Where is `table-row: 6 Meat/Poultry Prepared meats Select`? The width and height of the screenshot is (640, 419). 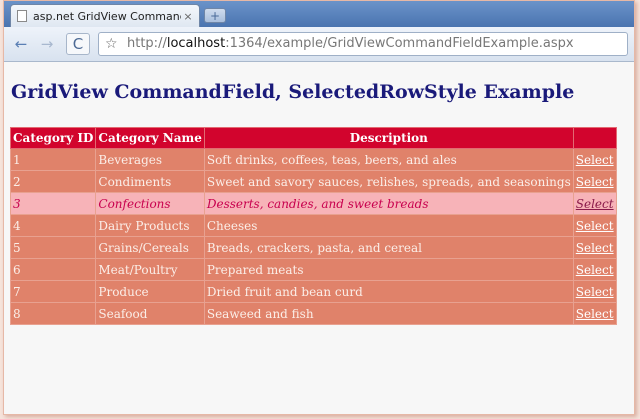 table-row: 6 Meat/Poultry Prepared meats Select is located at coordinates (313, 269).